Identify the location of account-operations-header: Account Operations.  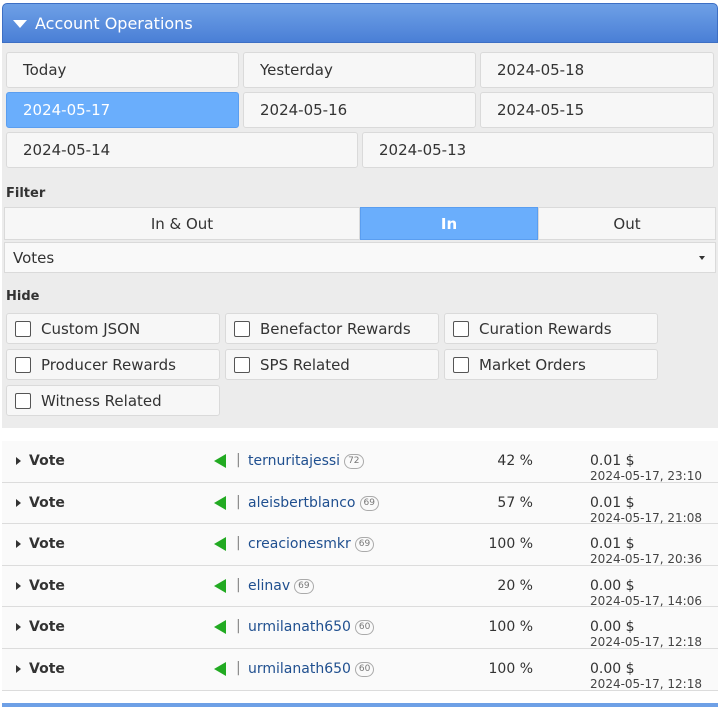
(360, 23).